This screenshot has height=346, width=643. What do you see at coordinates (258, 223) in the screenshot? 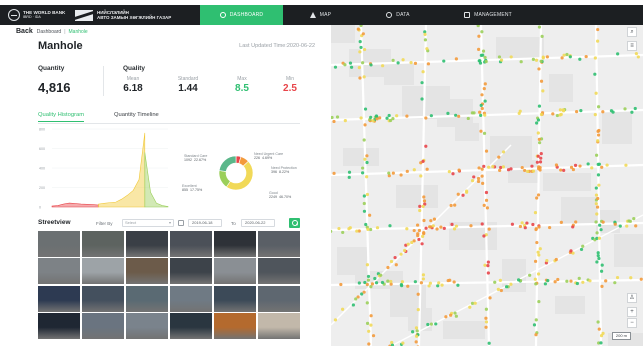
I see `date-to-input: 2020-06-22` at bounding box center [258, 223].